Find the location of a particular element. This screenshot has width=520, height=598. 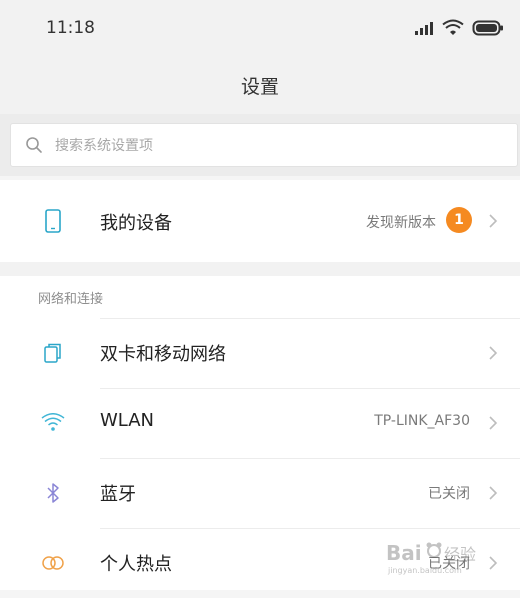

status-icons is located at coordinates (459, 28).